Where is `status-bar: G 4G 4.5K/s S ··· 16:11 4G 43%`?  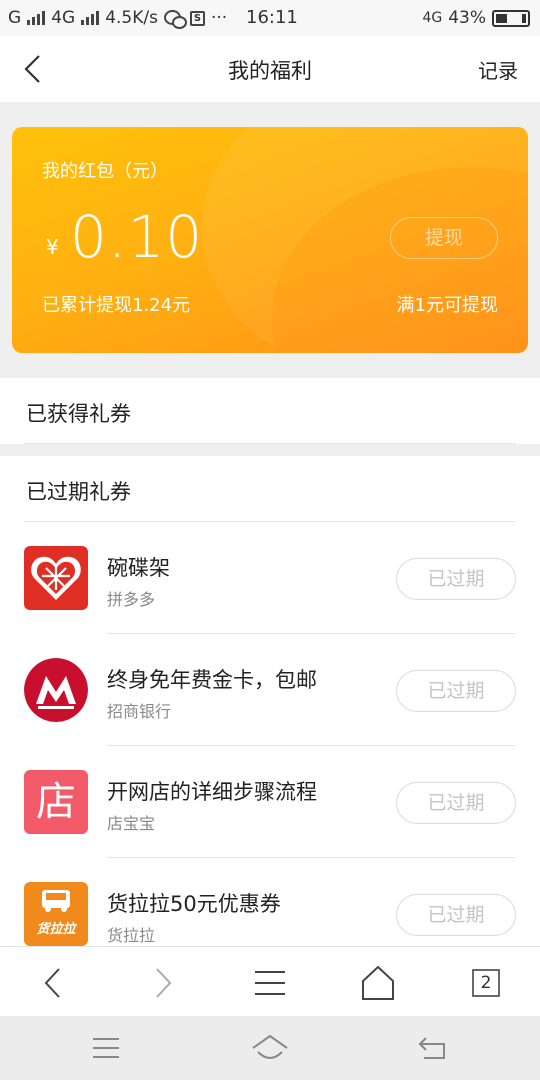 status-bar: G 4G 4.5K/s S ··· 16:11 4G 43% is located at coordinates (270, 18).